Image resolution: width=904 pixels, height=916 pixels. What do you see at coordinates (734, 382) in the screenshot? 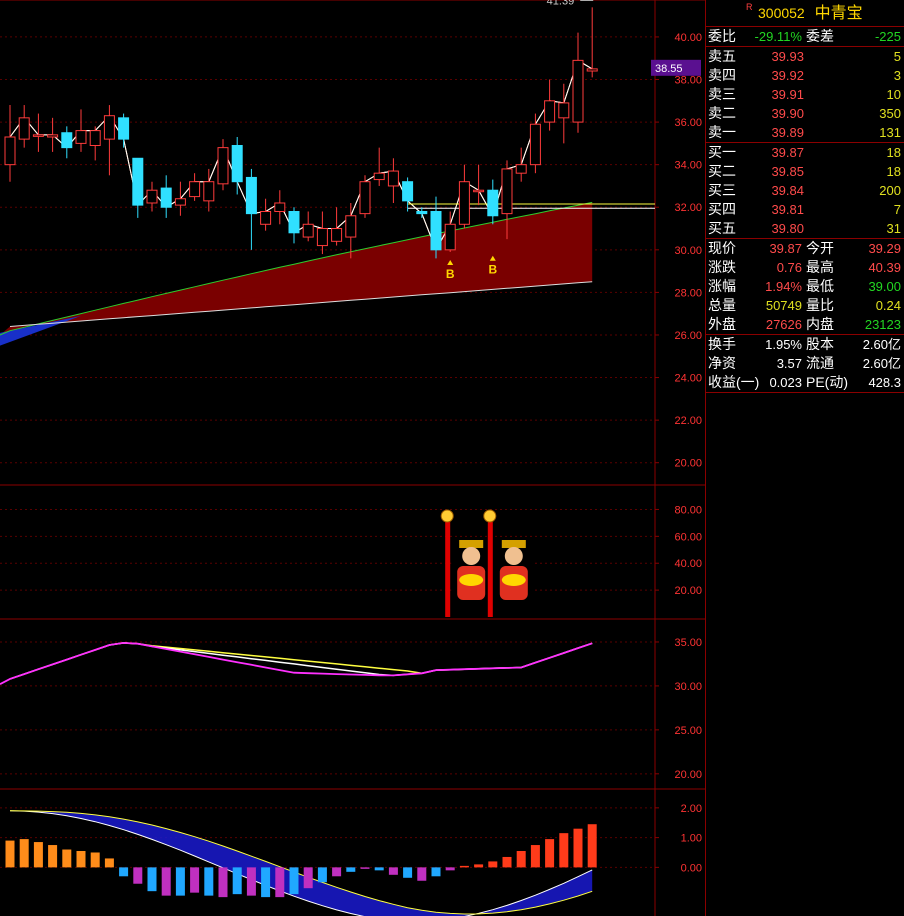
I see `extra-label-left: 收益(一)` at bounding box center [734, 382].